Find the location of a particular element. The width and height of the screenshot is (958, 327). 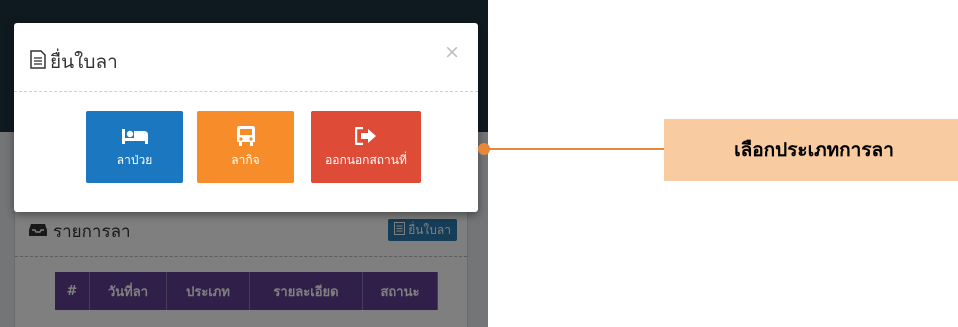

sick-leave-label: ลาป่วย is located at coordinates (134, 159).